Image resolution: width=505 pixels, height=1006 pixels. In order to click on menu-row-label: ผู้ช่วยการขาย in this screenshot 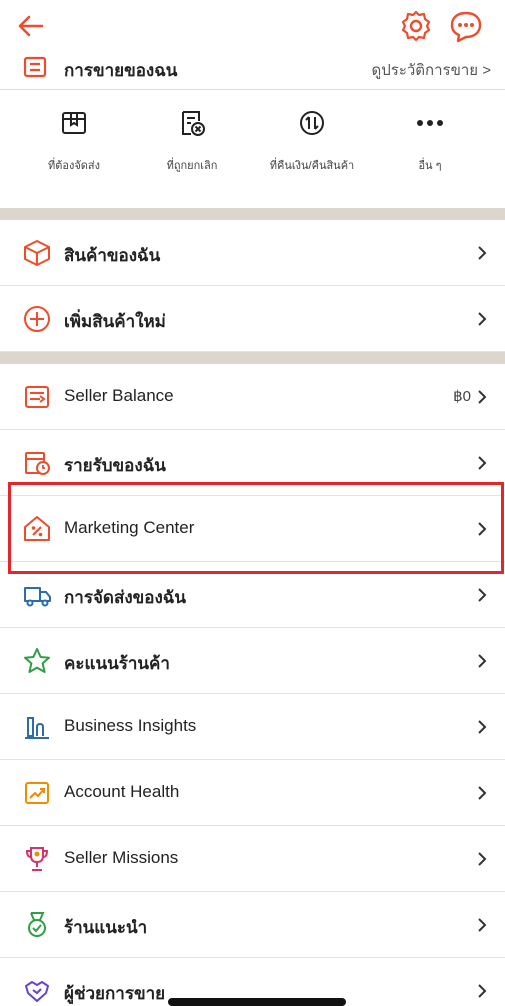, I will do `click(115, 993)`.